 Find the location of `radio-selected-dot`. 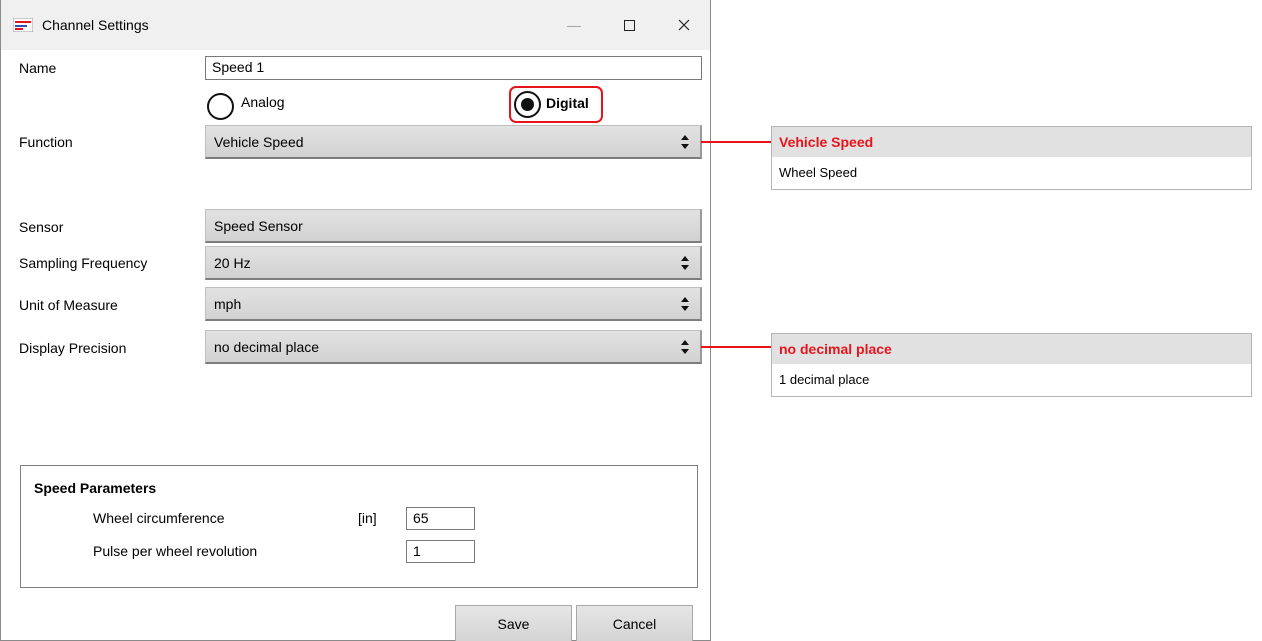

radio-selected-dot is located at coordinates (527, 104).